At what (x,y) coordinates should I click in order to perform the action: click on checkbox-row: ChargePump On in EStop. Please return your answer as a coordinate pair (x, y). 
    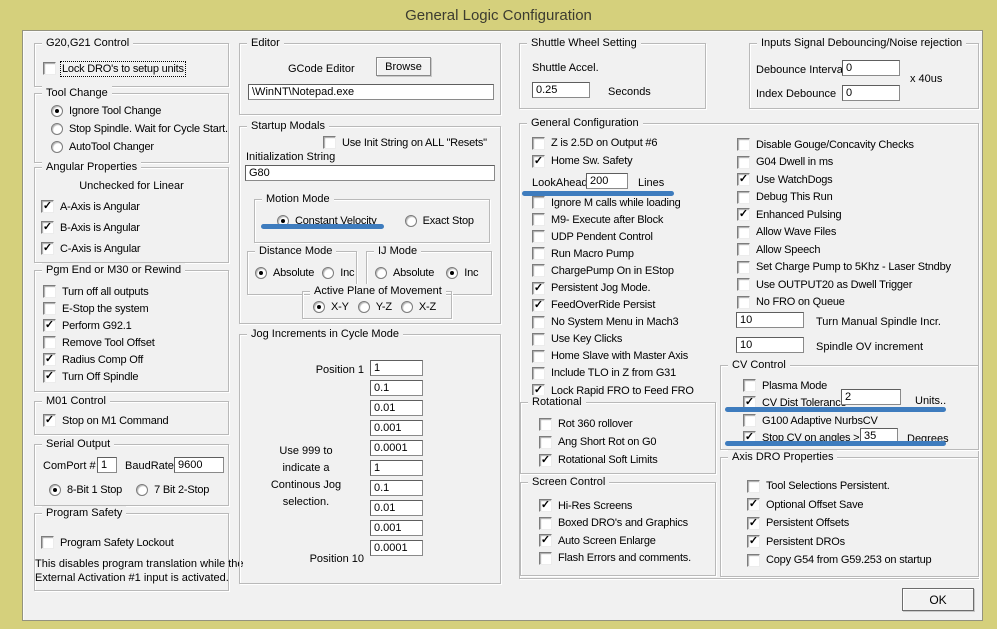
    Looking at the image, I should click on (613, 270).